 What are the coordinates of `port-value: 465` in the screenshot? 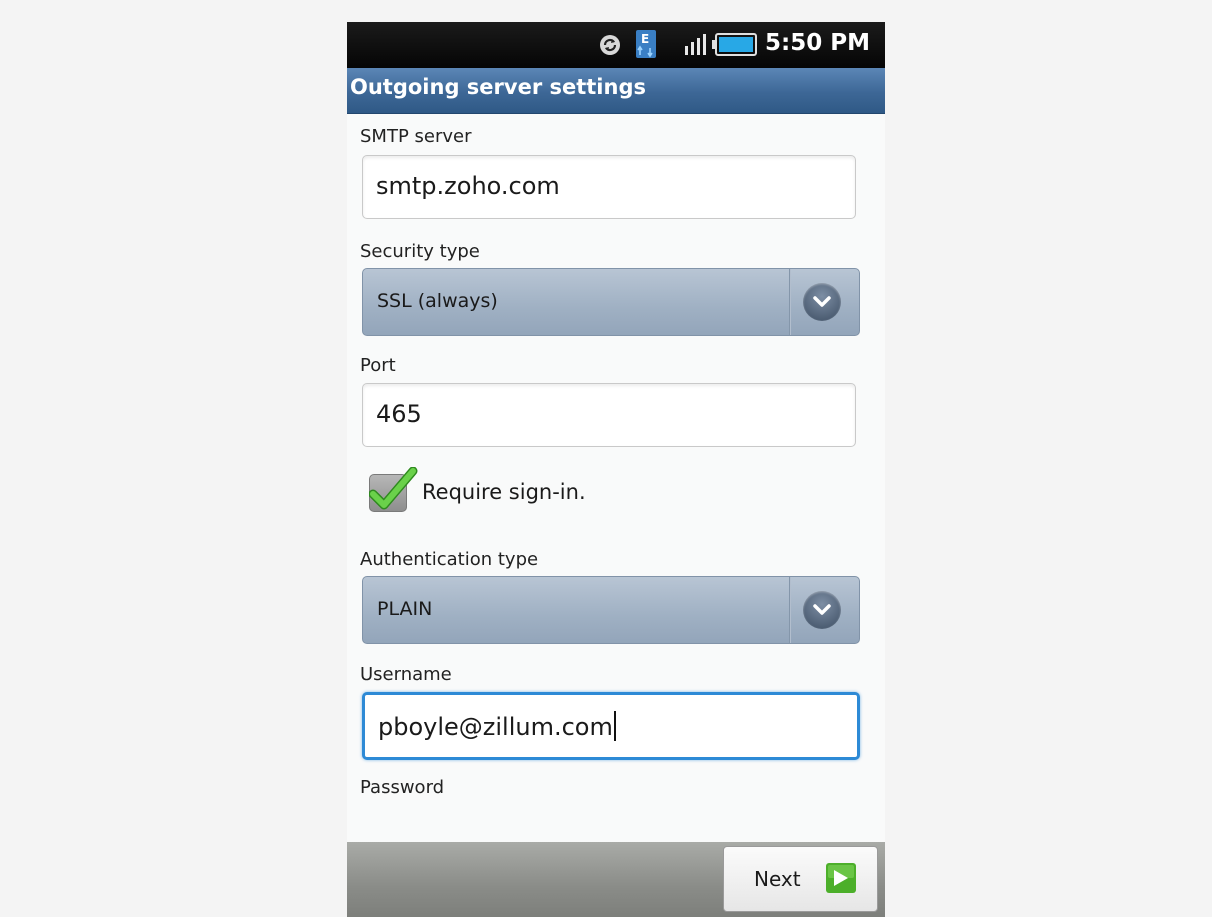 It's located at (399, 414).